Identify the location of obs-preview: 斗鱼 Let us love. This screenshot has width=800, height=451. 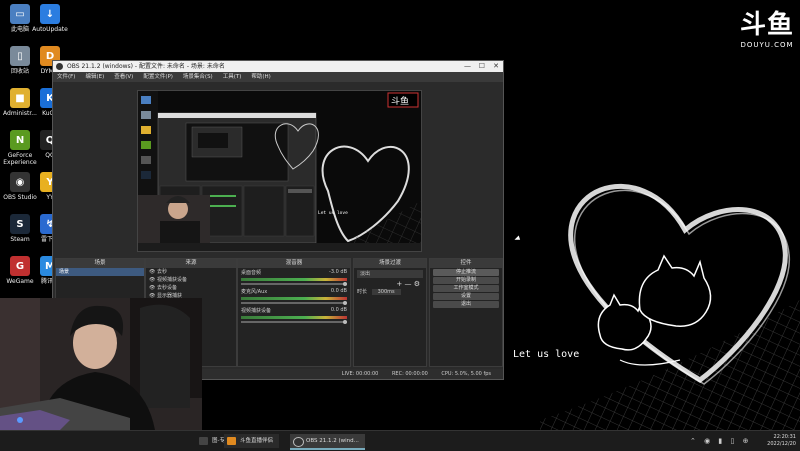
(279, 171).